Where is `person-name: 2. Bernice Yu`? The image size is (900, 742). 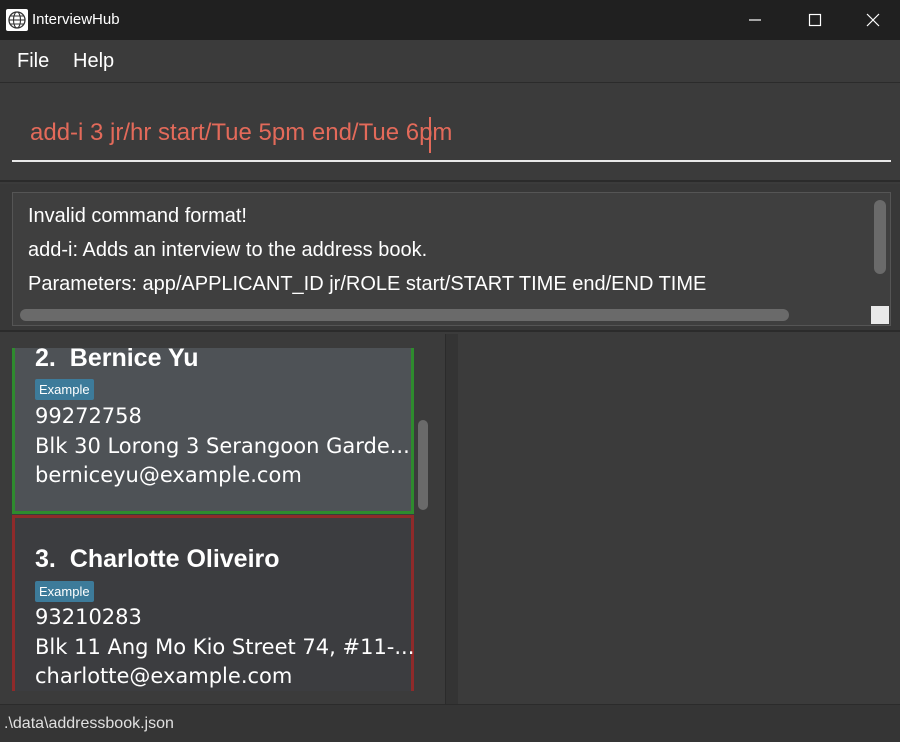 person-name: 2. Bernice Yu is located at coordinates (117, 358).